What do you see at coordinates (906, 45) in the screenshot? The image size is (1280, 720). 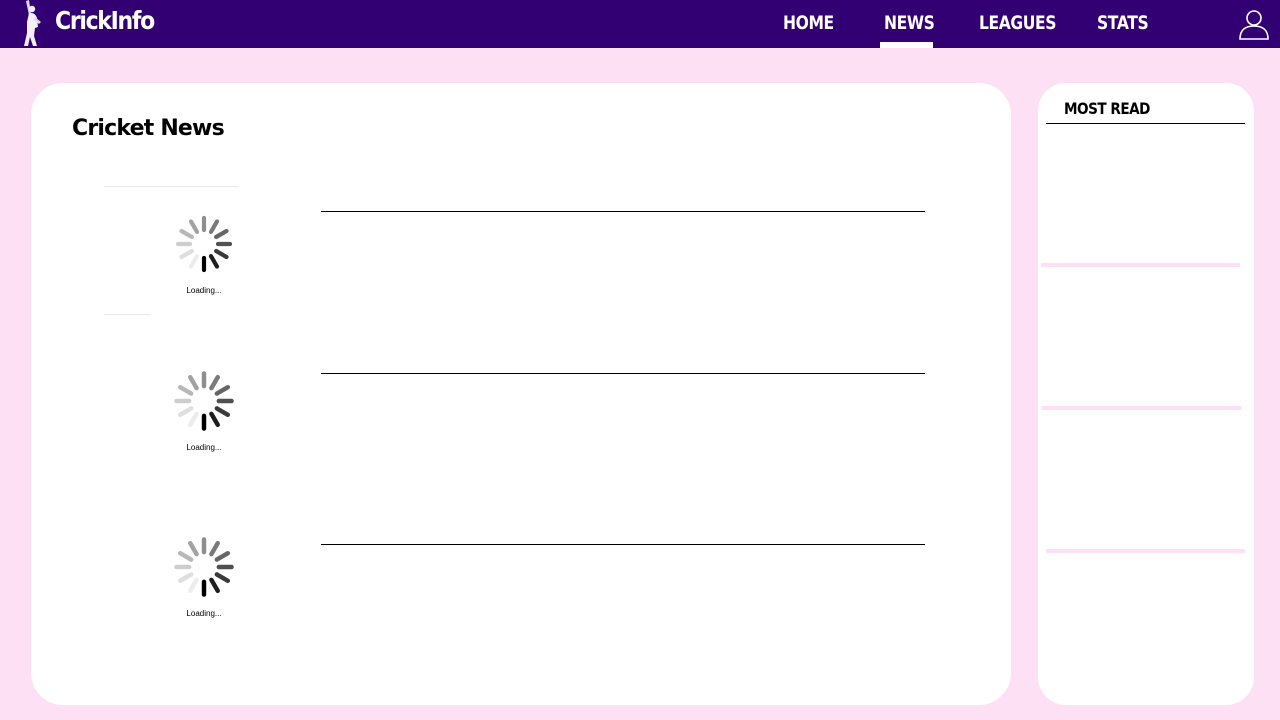 I see `nav-active-indicator` at bounding box center [906, 45].